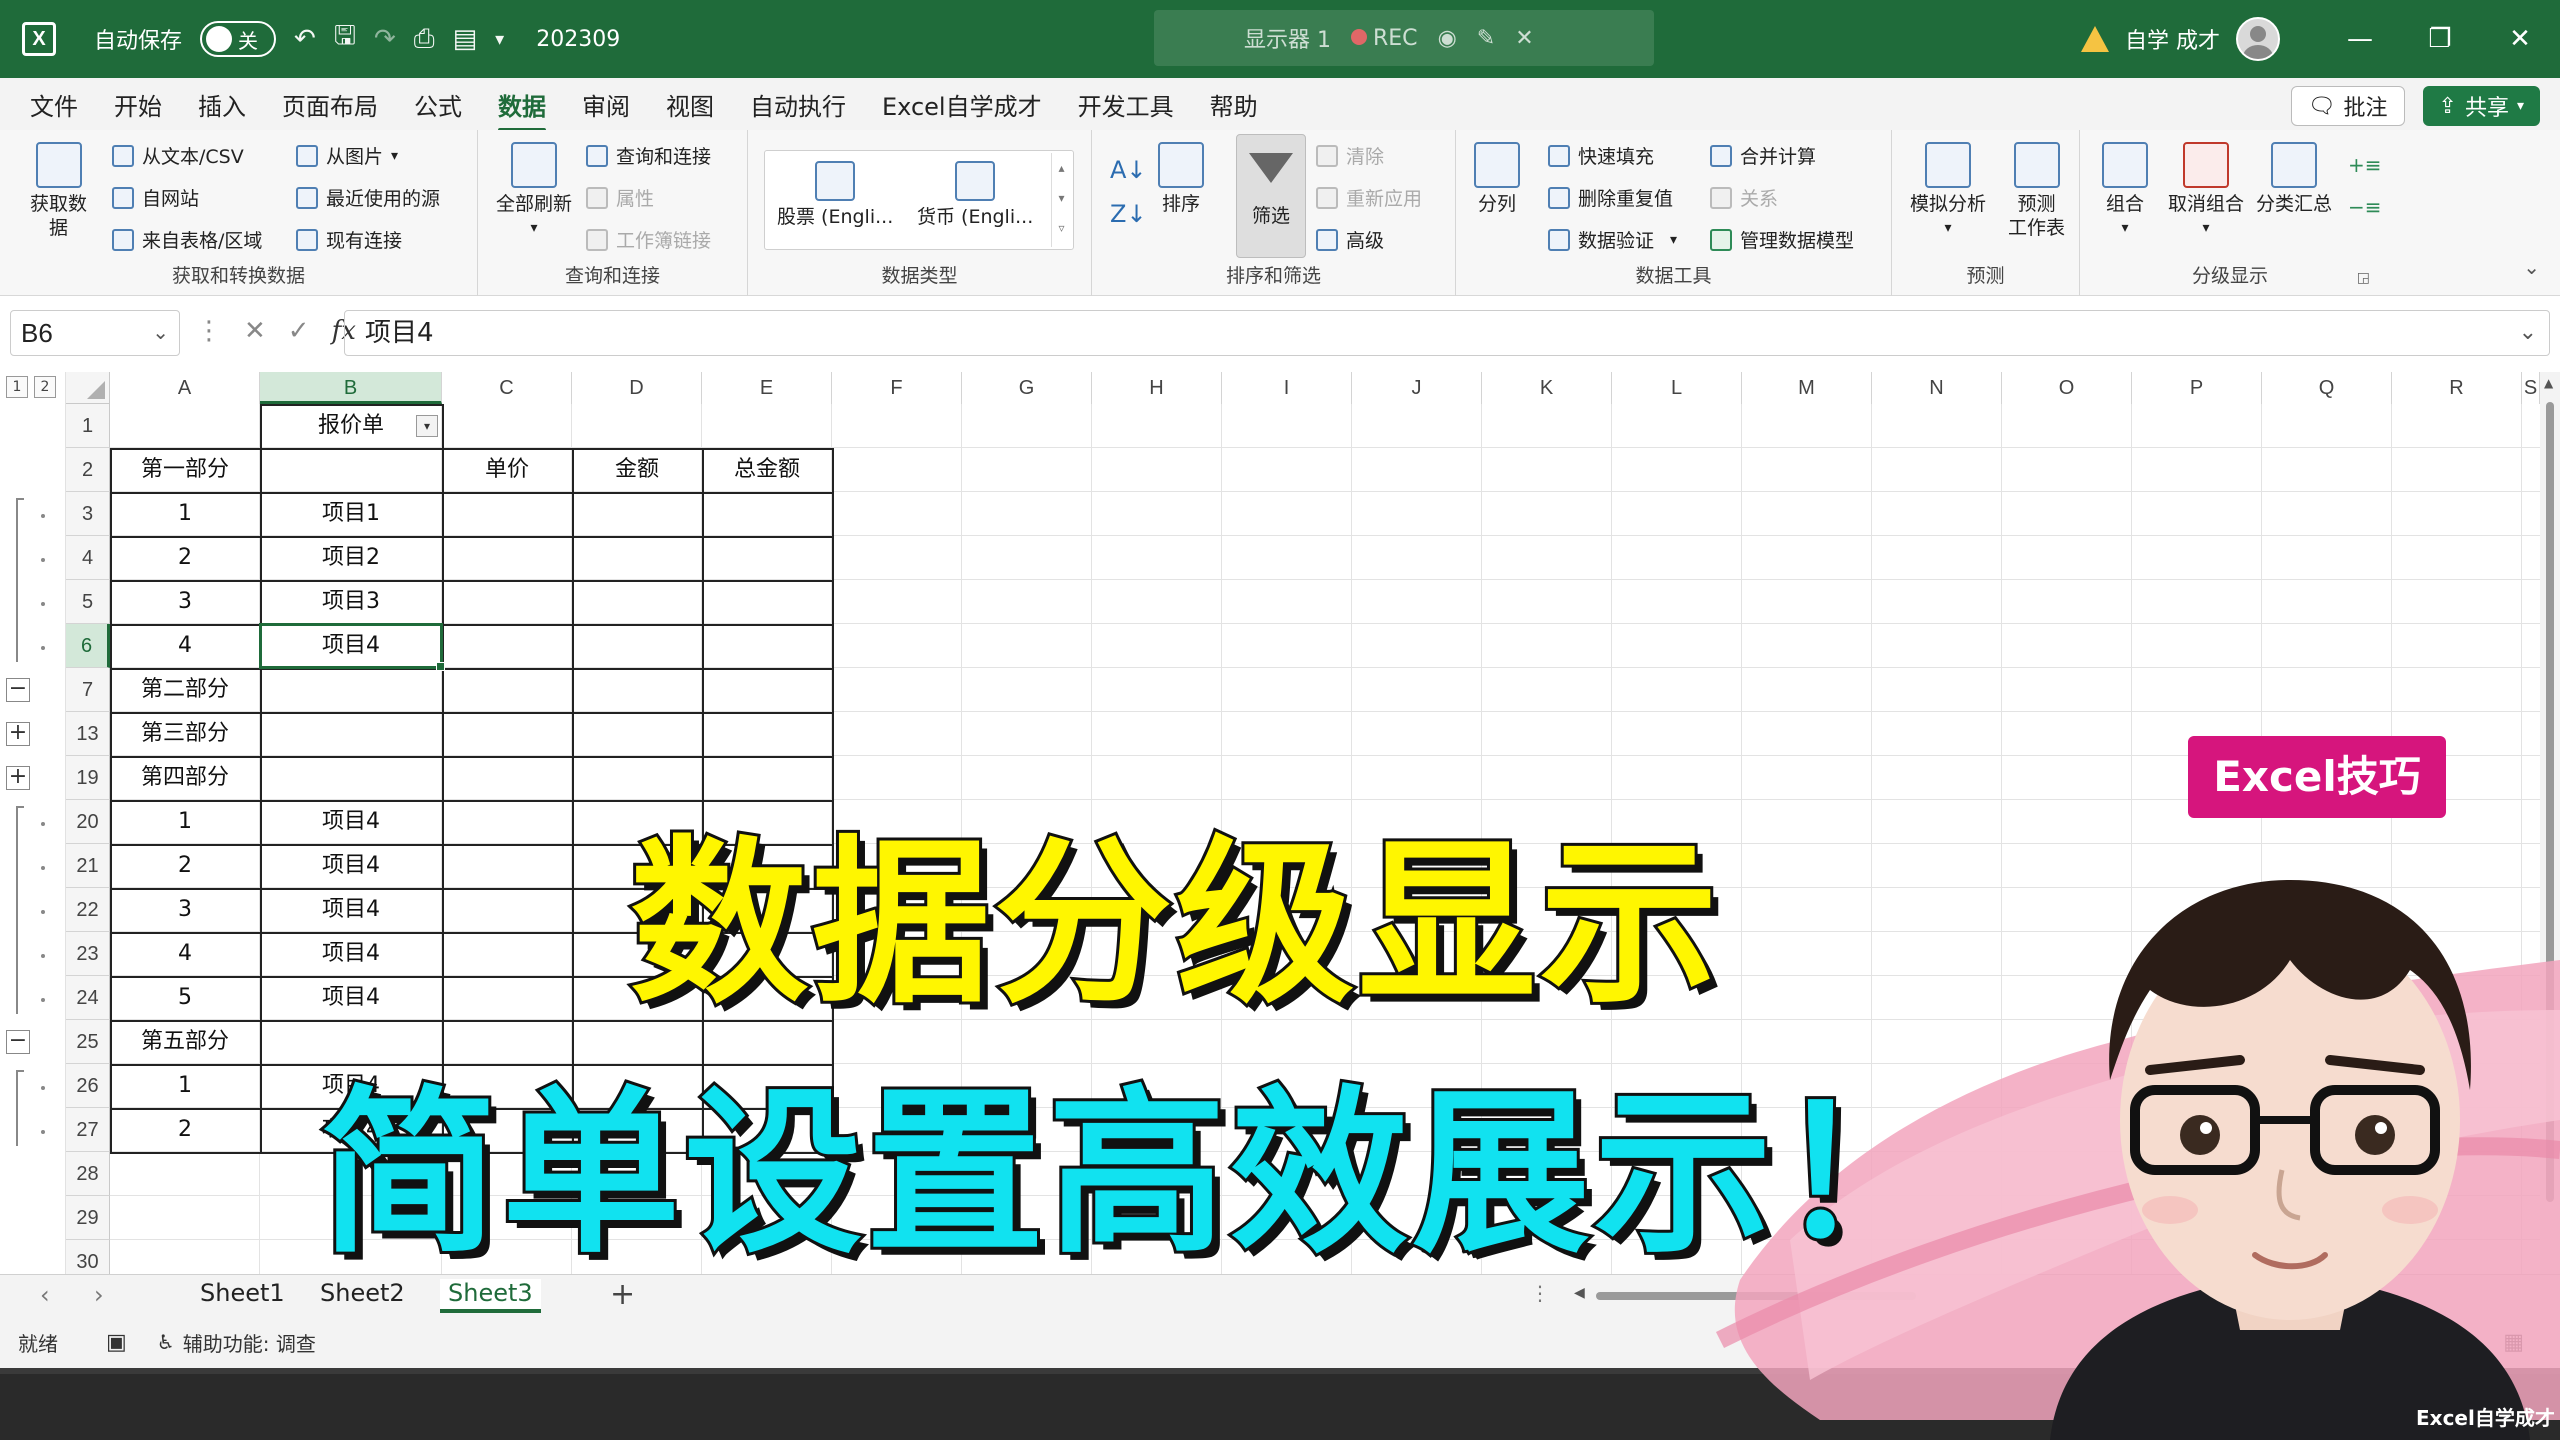  I want to click on cell-D3, so click(637, 514).